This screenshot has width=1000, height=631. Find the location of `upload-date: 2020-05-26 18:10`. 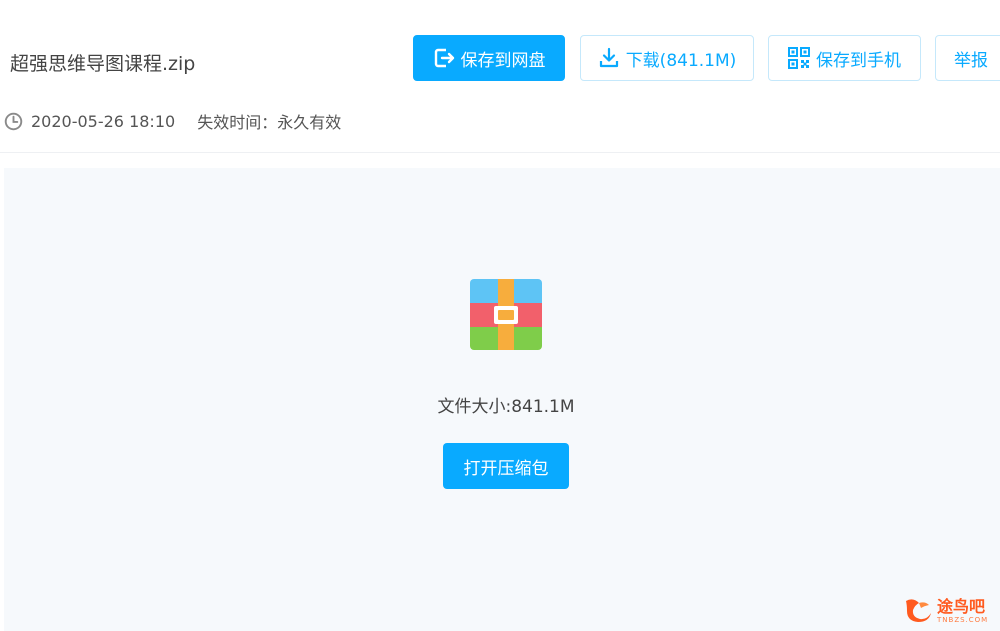

upload-date: 2020-05-26 18:10 is located at coordinates (103, 121).